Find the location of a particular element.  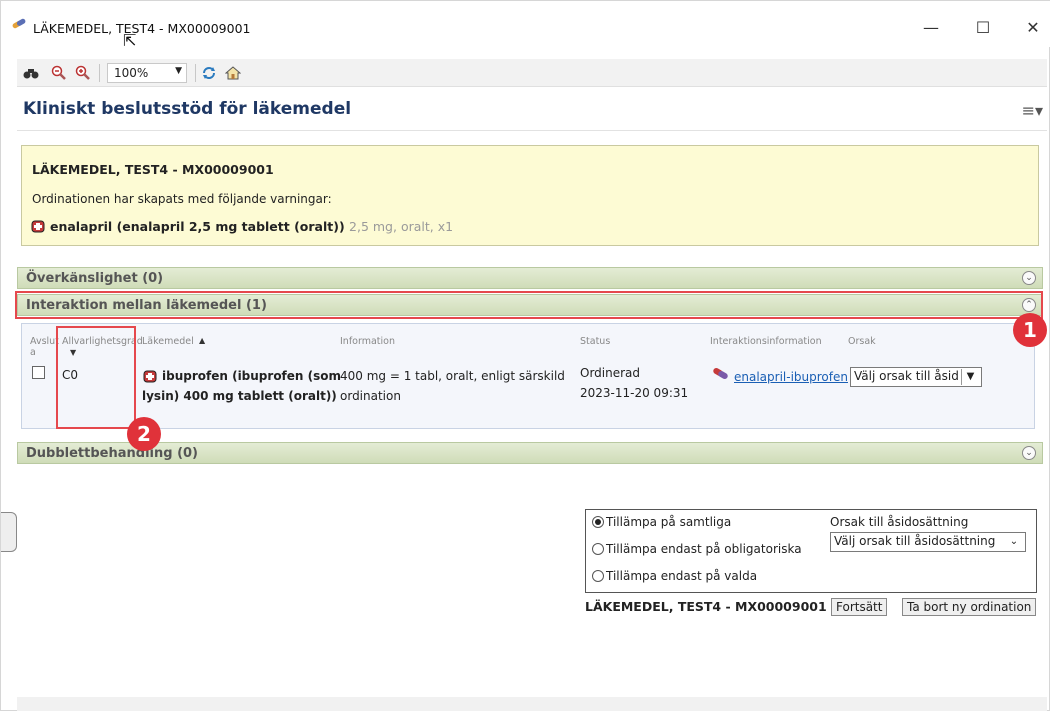

reason-select: Välj orsak till åsid ▼ is located at coordinates (916, 377).